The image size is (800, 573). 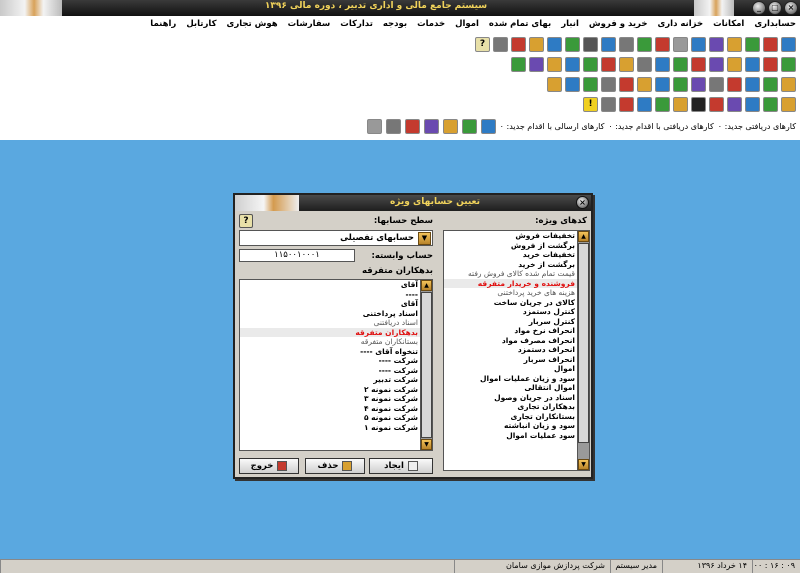 What do you see at coordinates (516, 417) in the screenshot?
I see `list-item: بستانکاران تجاری` at bounding box center [516, 417].